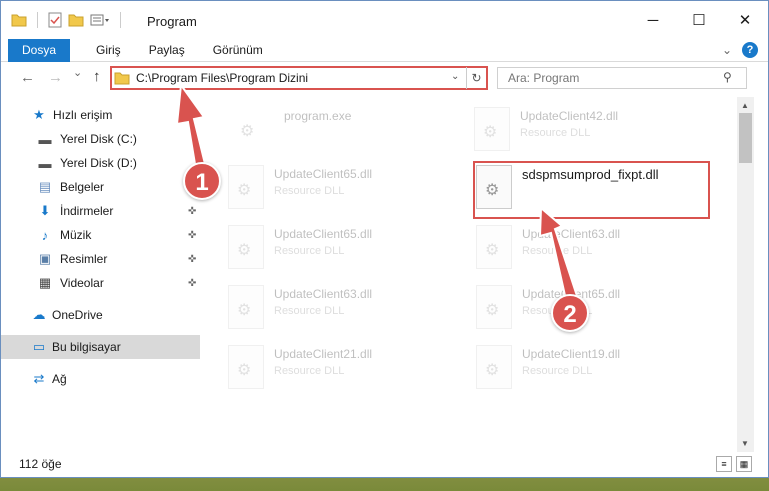 This screenshot has height=491, width=769. I want to click on search-placeholder: Ara: Program, so click(544, 78).